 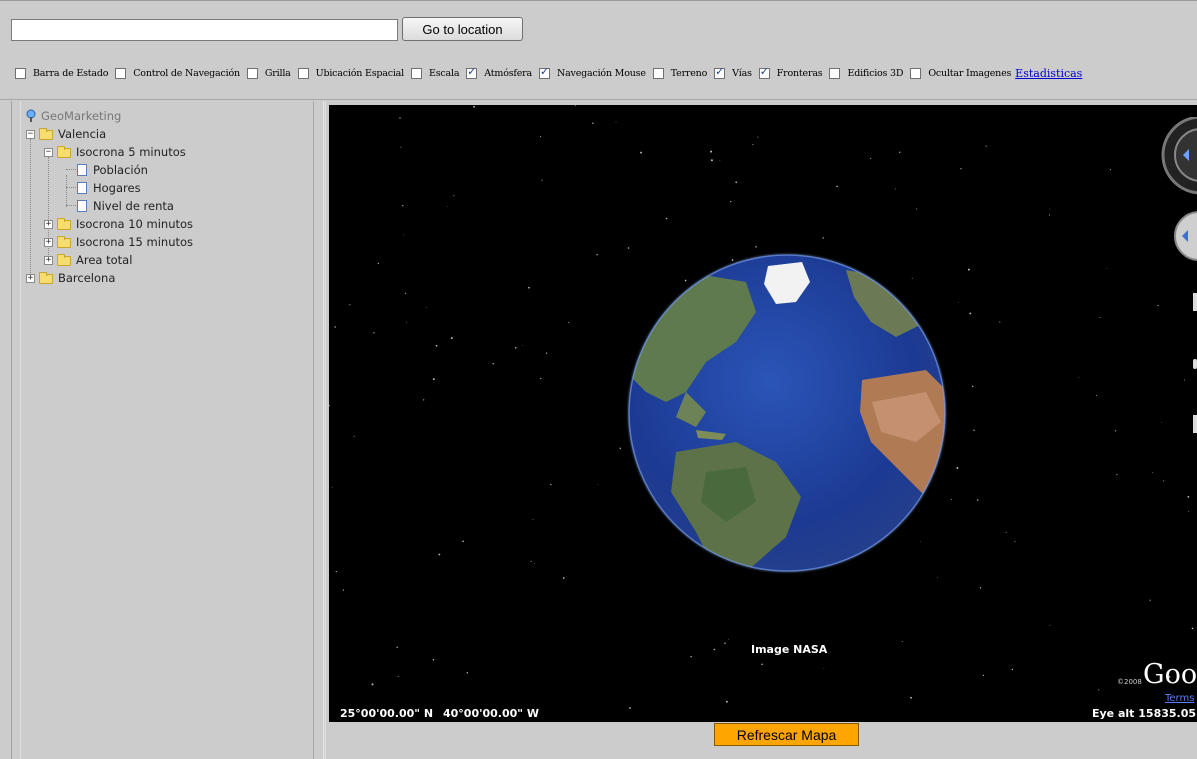 I want to click on zoom-out-icon, so click(x=1195, y=424).